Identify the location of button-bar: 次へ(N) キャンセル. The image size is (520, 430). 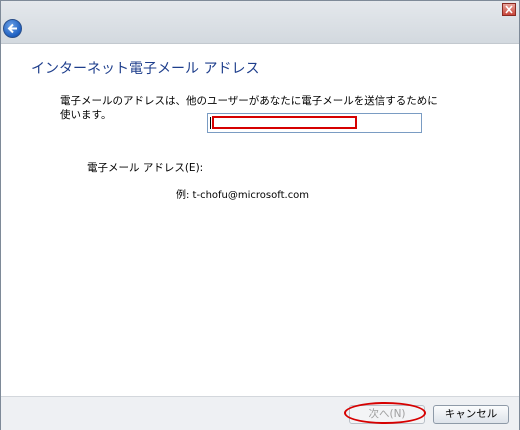
(260, 413).